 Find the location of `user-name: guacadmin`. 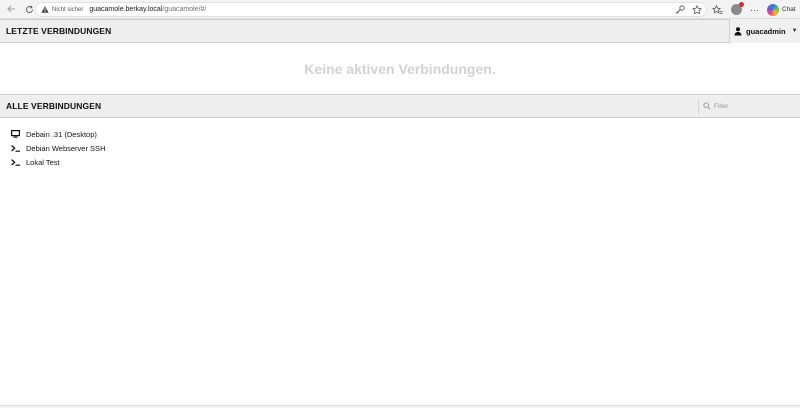

user-name: guacadmin is located at coordinates (766, 31).